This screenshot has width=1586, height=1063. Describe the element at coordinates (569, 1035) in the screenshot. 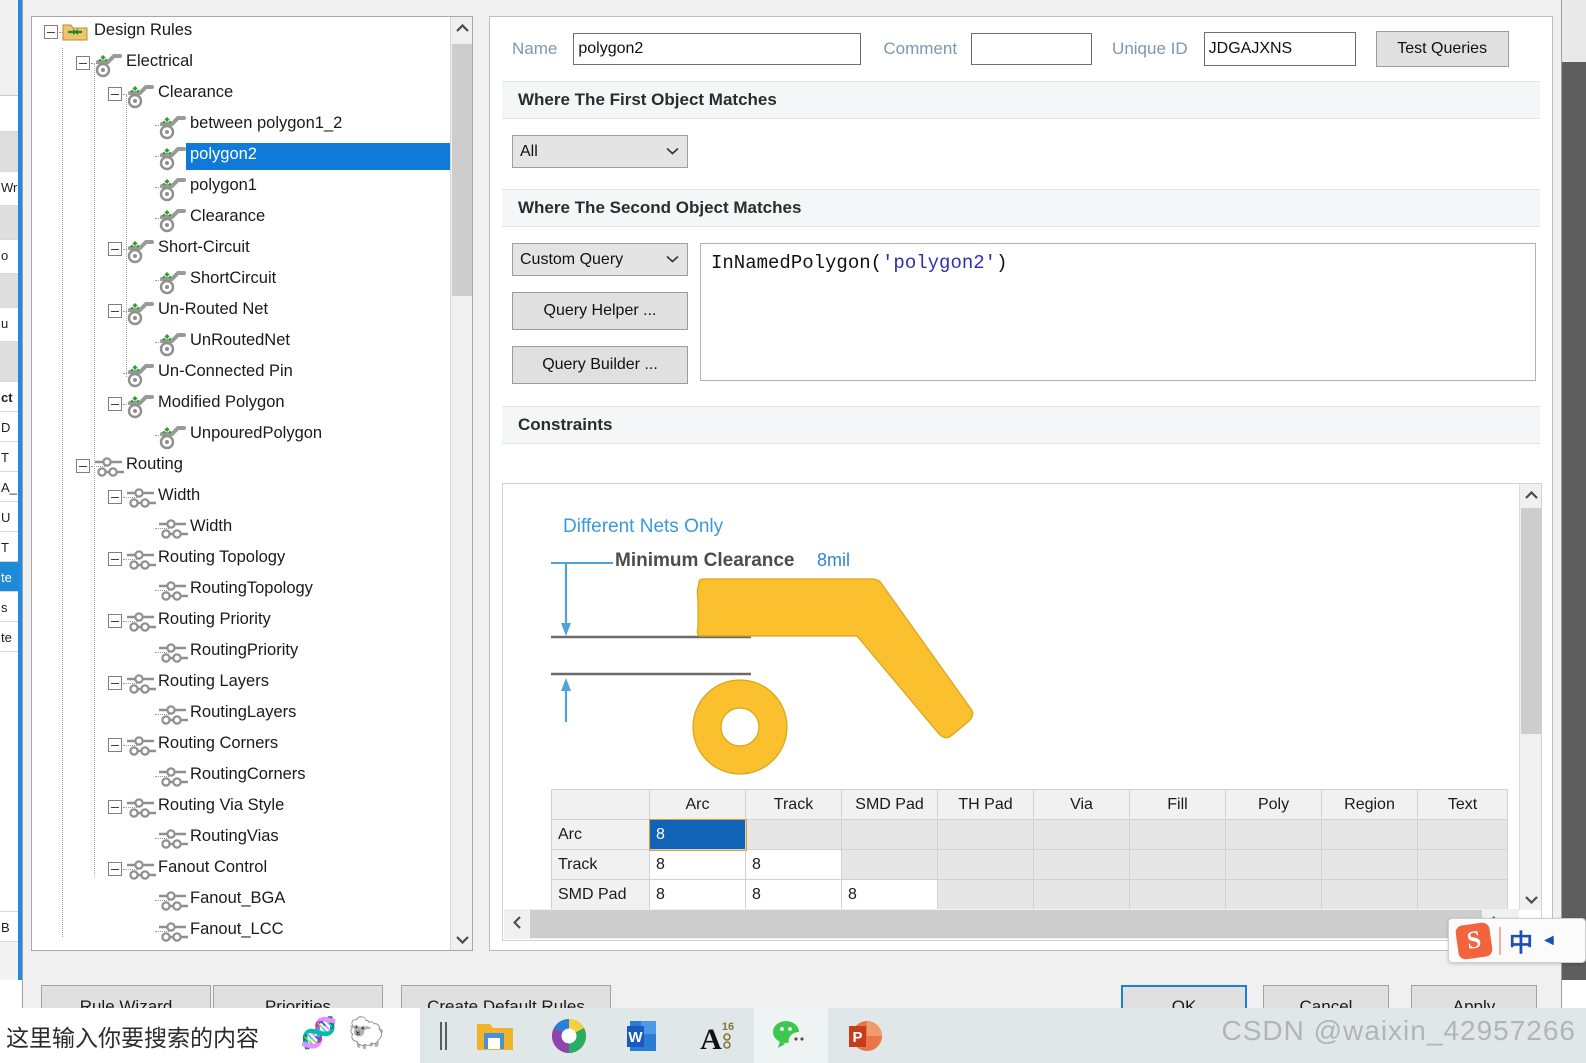

I see `chrome-icon` at that location.